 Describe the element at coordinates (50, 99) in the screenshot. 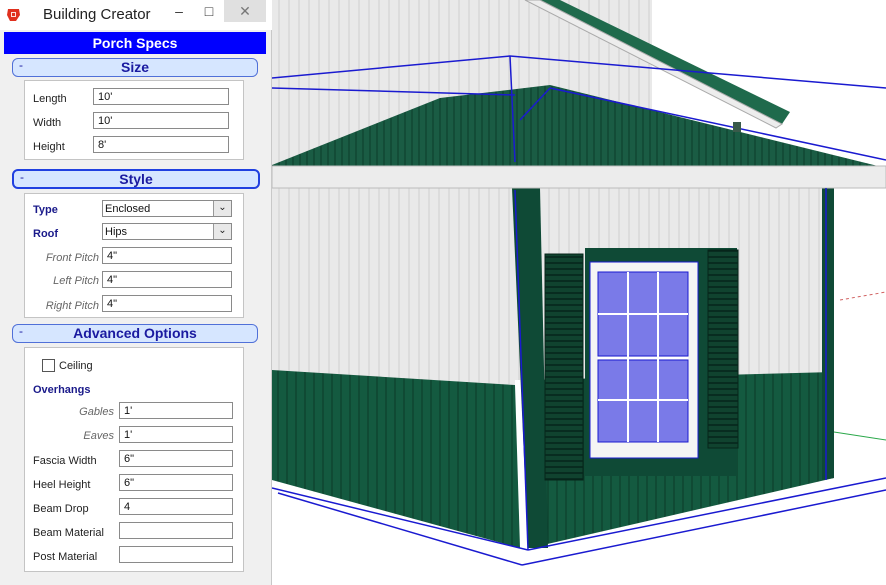

I see `length-label: Length` at that location.